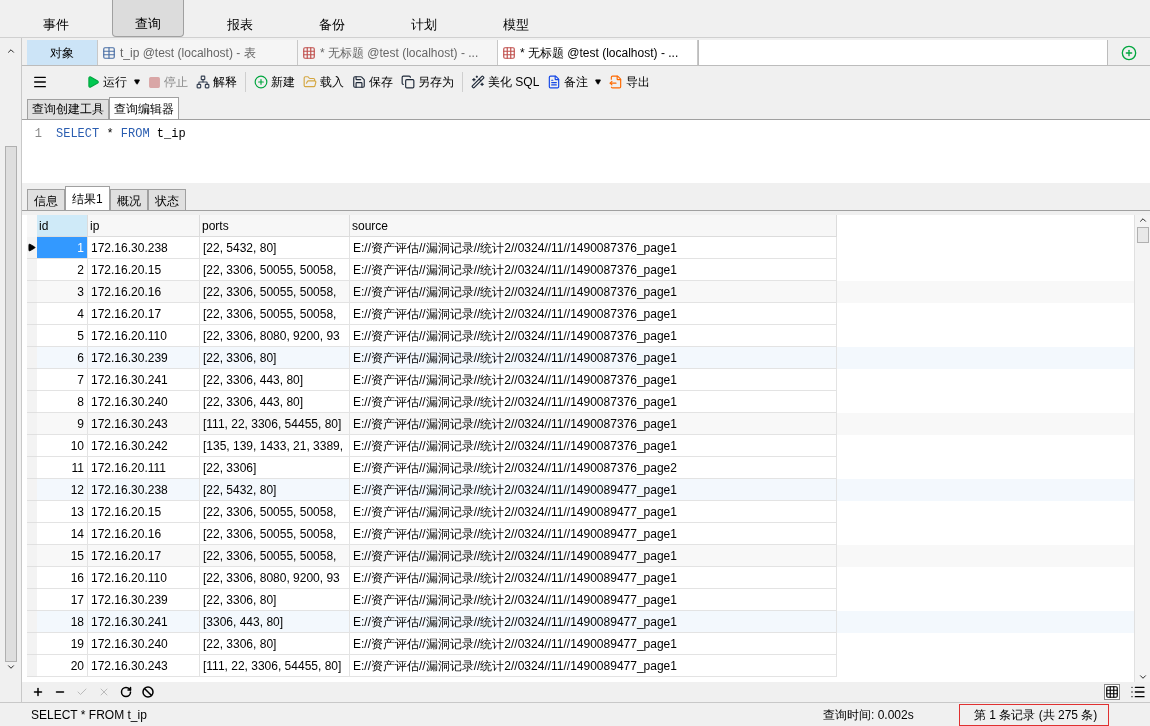  What do you see at coordinates (198, 52) in the screenshot?
I see `document-tab: t_ip @test (localhost) - 表` at bounding box center [198, 52].